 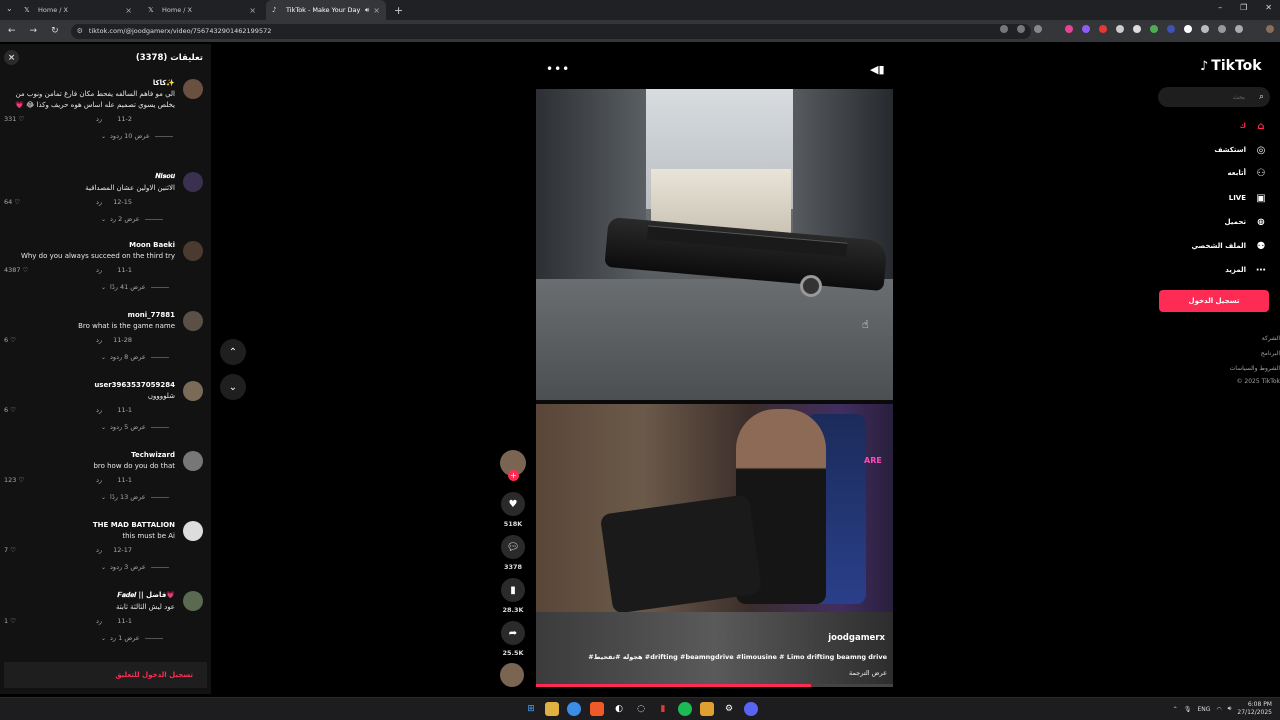 I want to click on sidebar-item-following: أتابعه ⚇, so click(x=1224, y=173).